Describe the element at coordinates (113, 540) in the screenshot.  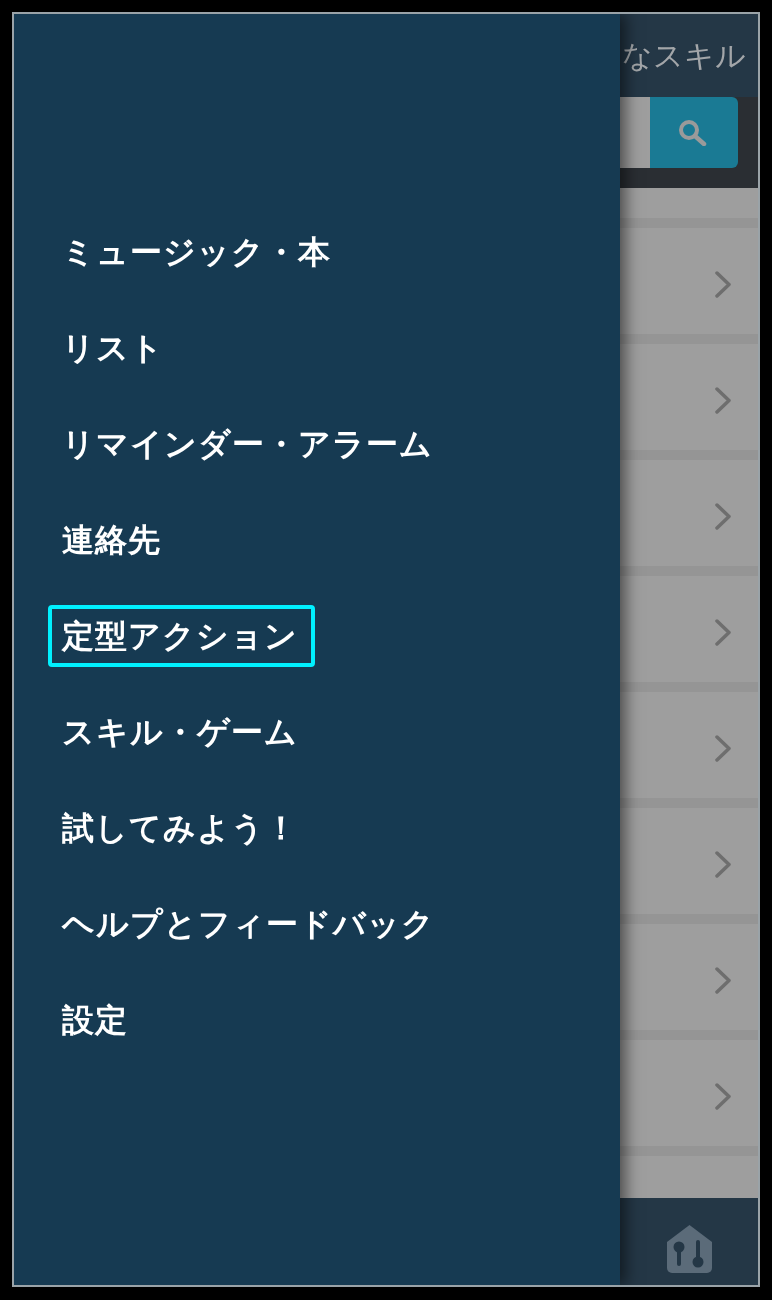
I see `drawer-menu-item: 連絡先` at that location.